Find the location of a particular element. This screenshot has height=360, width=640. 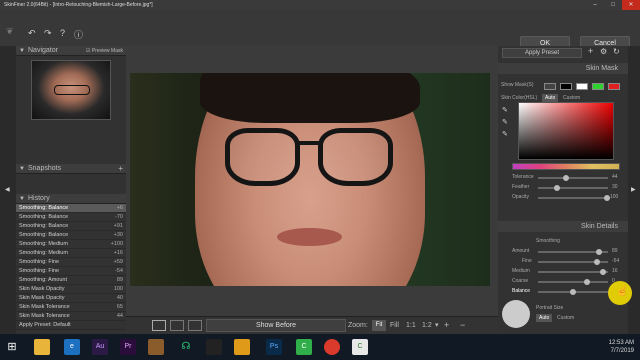

history-item: Smoothing: Medium +16 is located at coordinates (71, 253).